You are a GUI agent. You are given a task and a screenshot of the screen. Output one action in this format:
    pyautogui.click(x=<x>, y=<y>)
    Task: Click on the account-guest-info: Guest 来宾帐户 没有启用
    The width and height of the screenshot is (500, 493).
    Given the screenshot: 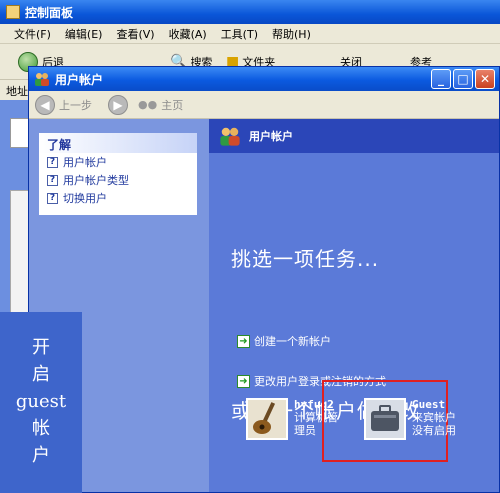 What is the action you would take?
    pyautogui.click(x=434, y=417)
    